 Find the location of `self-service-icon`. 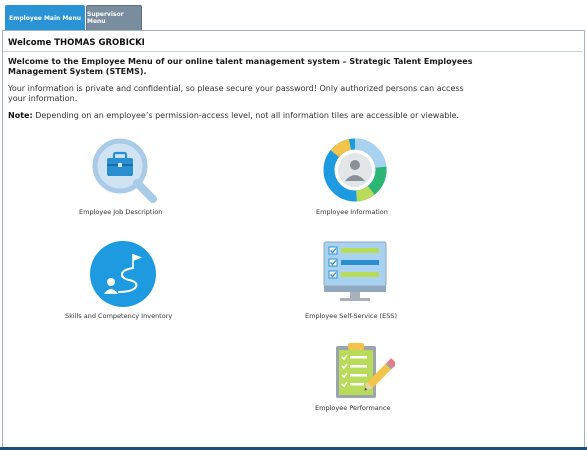

self-service-icon is located at coordinates (355, 273).